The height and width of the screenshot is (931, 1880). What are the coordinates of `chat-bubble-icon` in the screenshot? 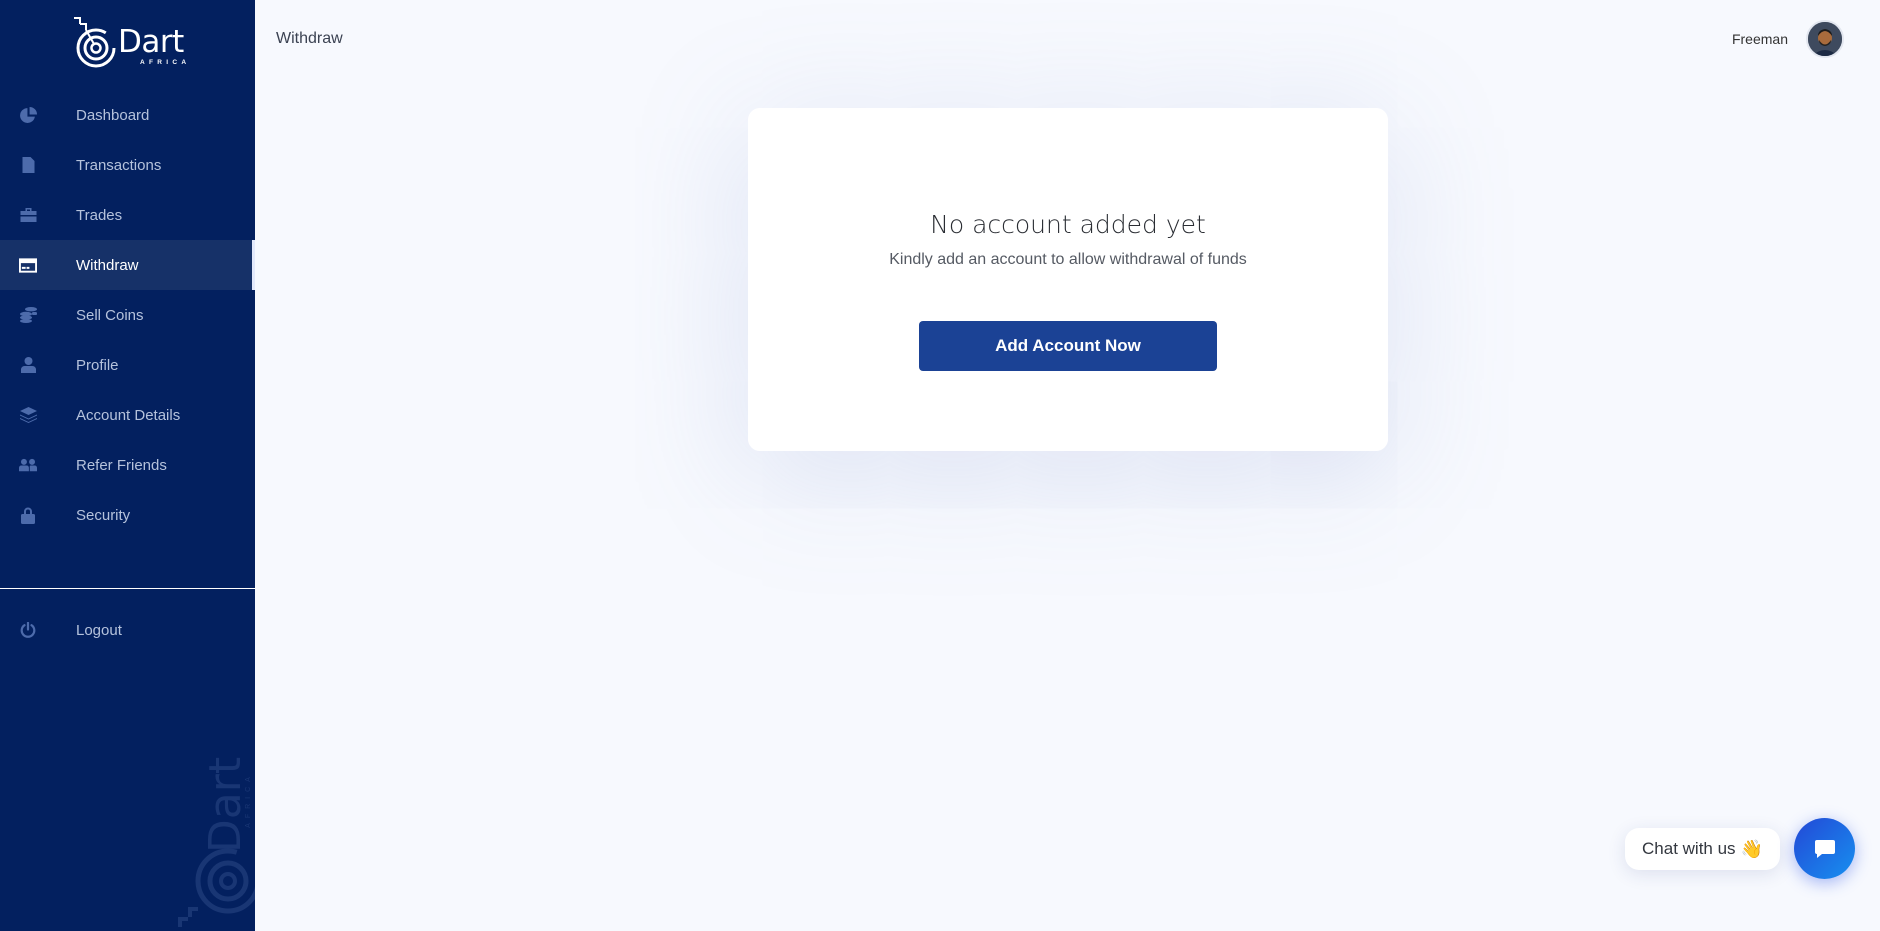 It's located at (1824, 848).